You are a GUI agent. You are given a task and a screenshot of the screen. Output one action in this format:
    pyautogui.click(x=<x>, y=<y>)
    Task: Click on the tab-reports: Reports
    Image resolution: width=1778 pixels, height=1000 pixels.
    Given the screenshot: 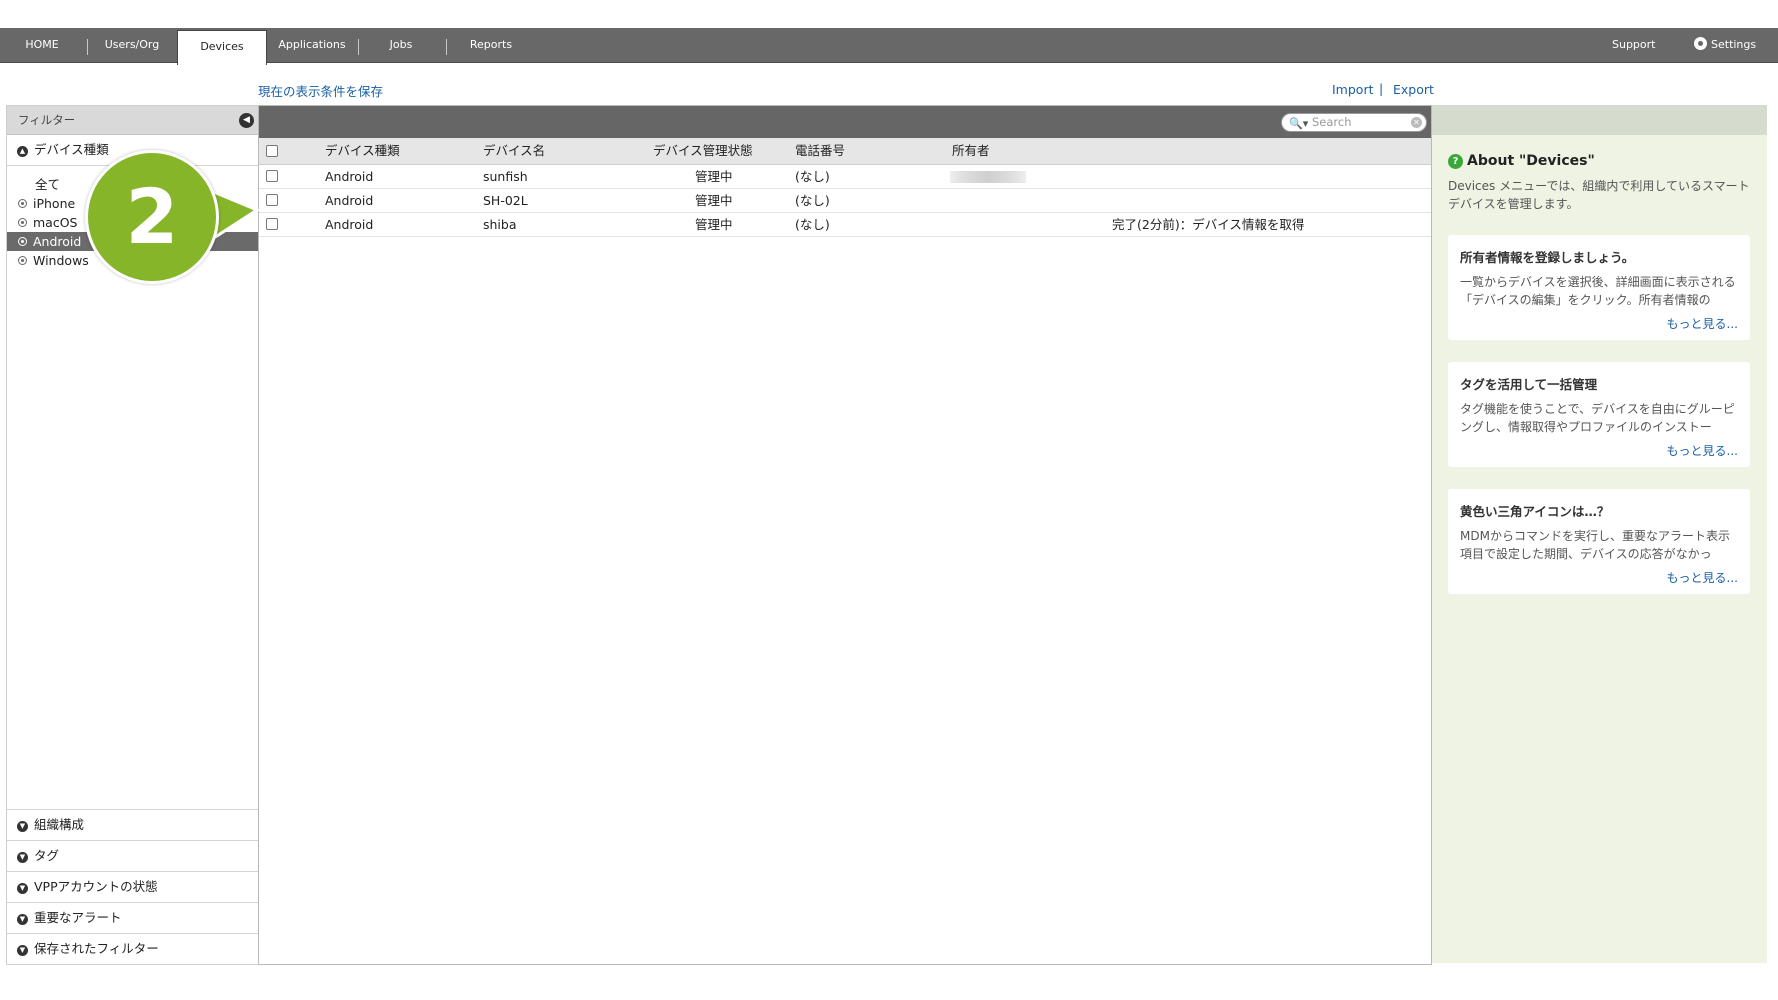 What is the action you would take?
    pyautogui.click(x=491, y=45)
    